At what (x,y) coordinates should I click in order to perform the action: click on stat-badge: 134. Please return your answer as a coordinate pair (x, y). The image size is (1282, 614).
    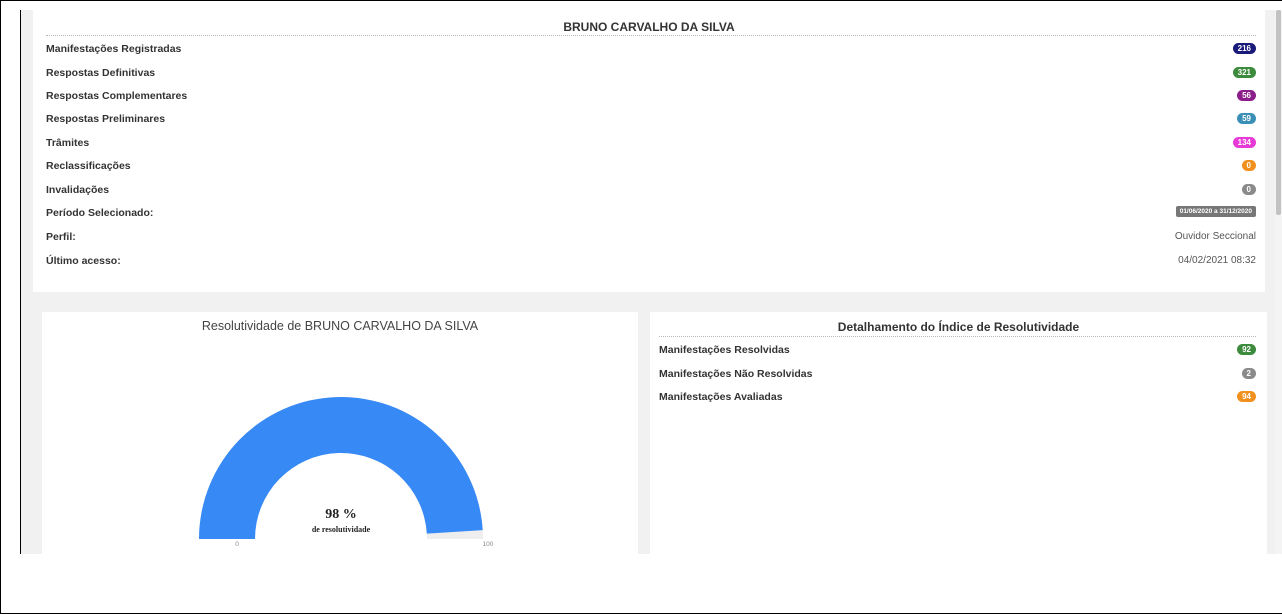
    Looking at the image, I should click on (1244, 142).